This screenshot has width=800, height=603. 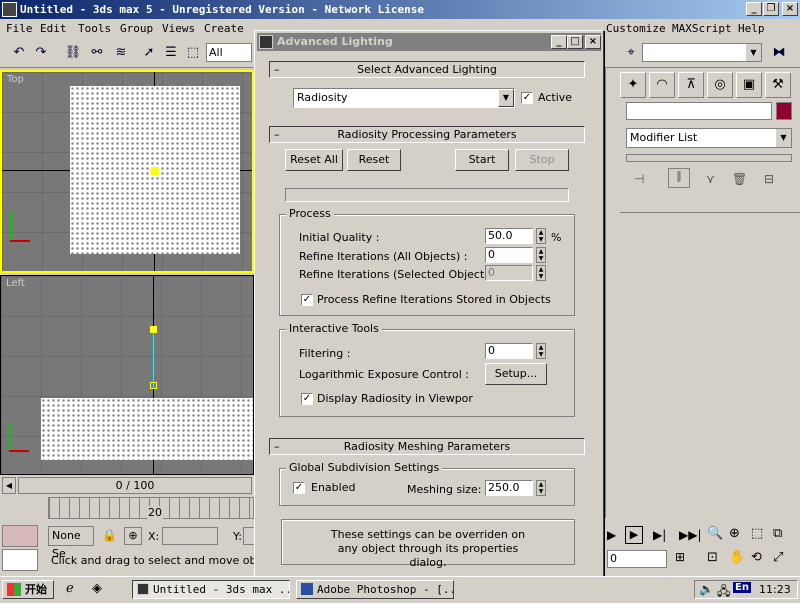 What do you see at coordinates (127, 171) in the screenshot?
I see `viewport-top: Top` at bounding box center [127, 171].